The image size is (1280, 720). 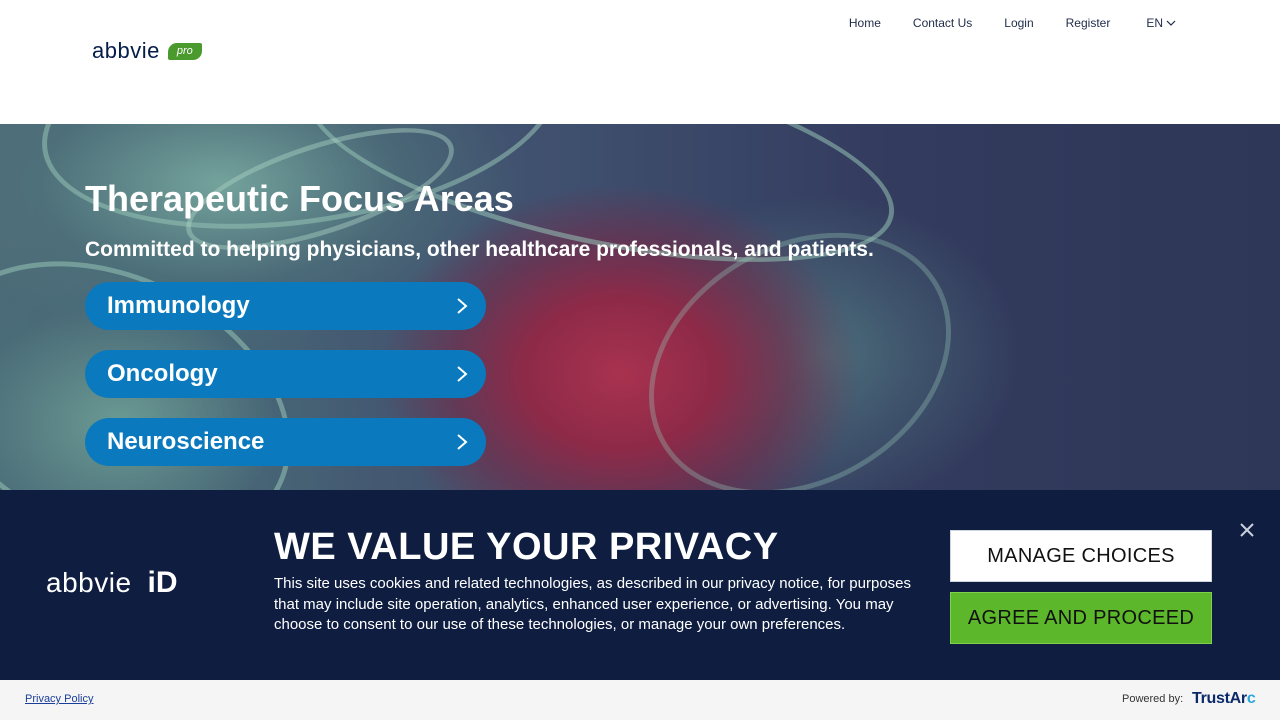 What do you see at coordinates (285, 374) in the screenshot?
I see `oncology-button: Oncology` at bounding box center [285, 374].